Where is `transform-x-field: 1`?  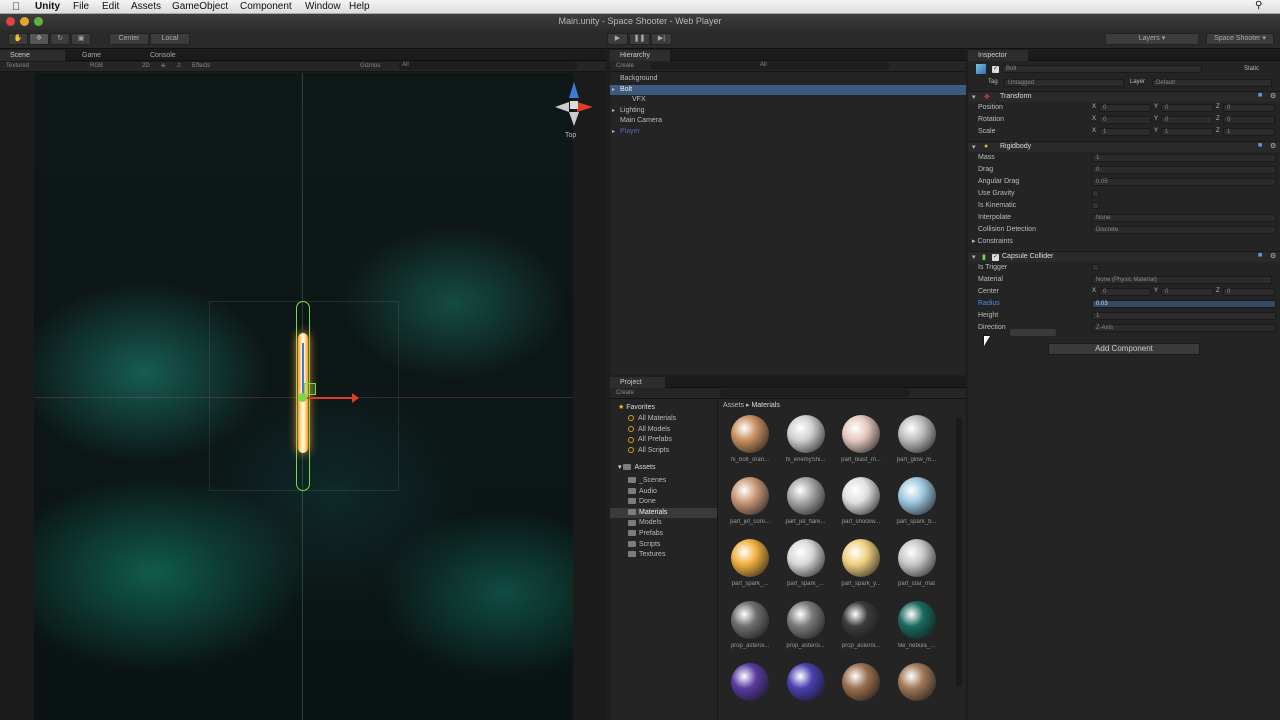
transform-x-field: 1 is located at coordinates (1125, 132).